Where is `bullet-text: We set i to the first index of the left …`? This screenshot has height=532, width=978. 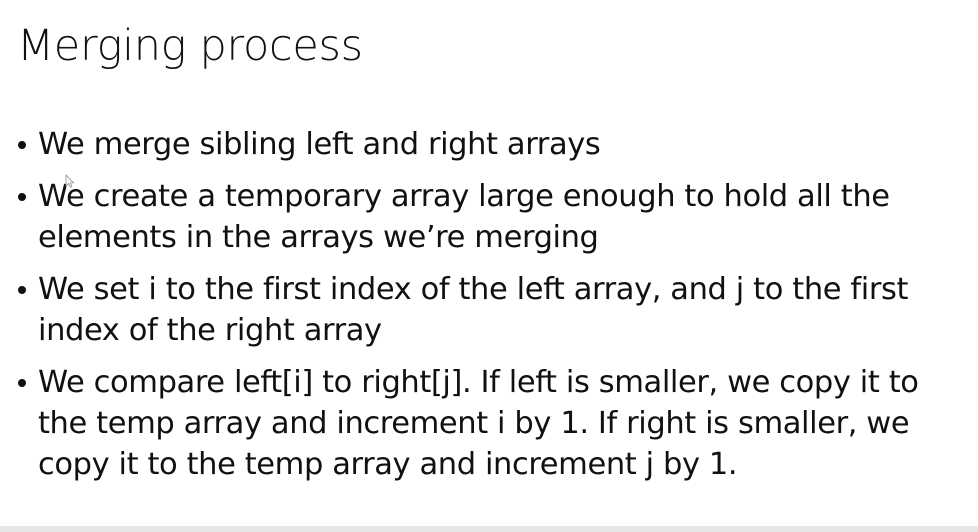 bullet-text: We set i to the first index of the left … is located at coordinates (473, 310).